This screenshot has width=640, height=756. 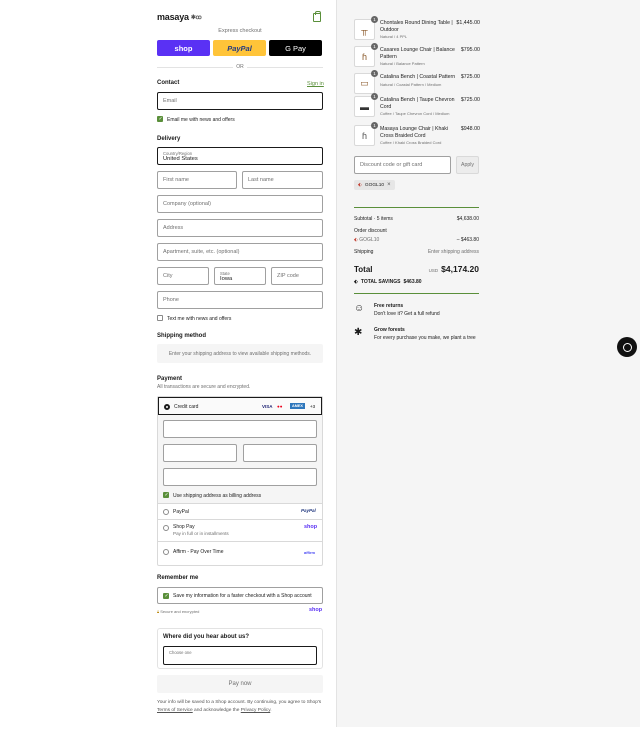 What do you see at coordinates (240, 553) in the screenshot?
I see `affirm-option: Affirm - Pay Over Time affirm` at bounding box center [240, 553].